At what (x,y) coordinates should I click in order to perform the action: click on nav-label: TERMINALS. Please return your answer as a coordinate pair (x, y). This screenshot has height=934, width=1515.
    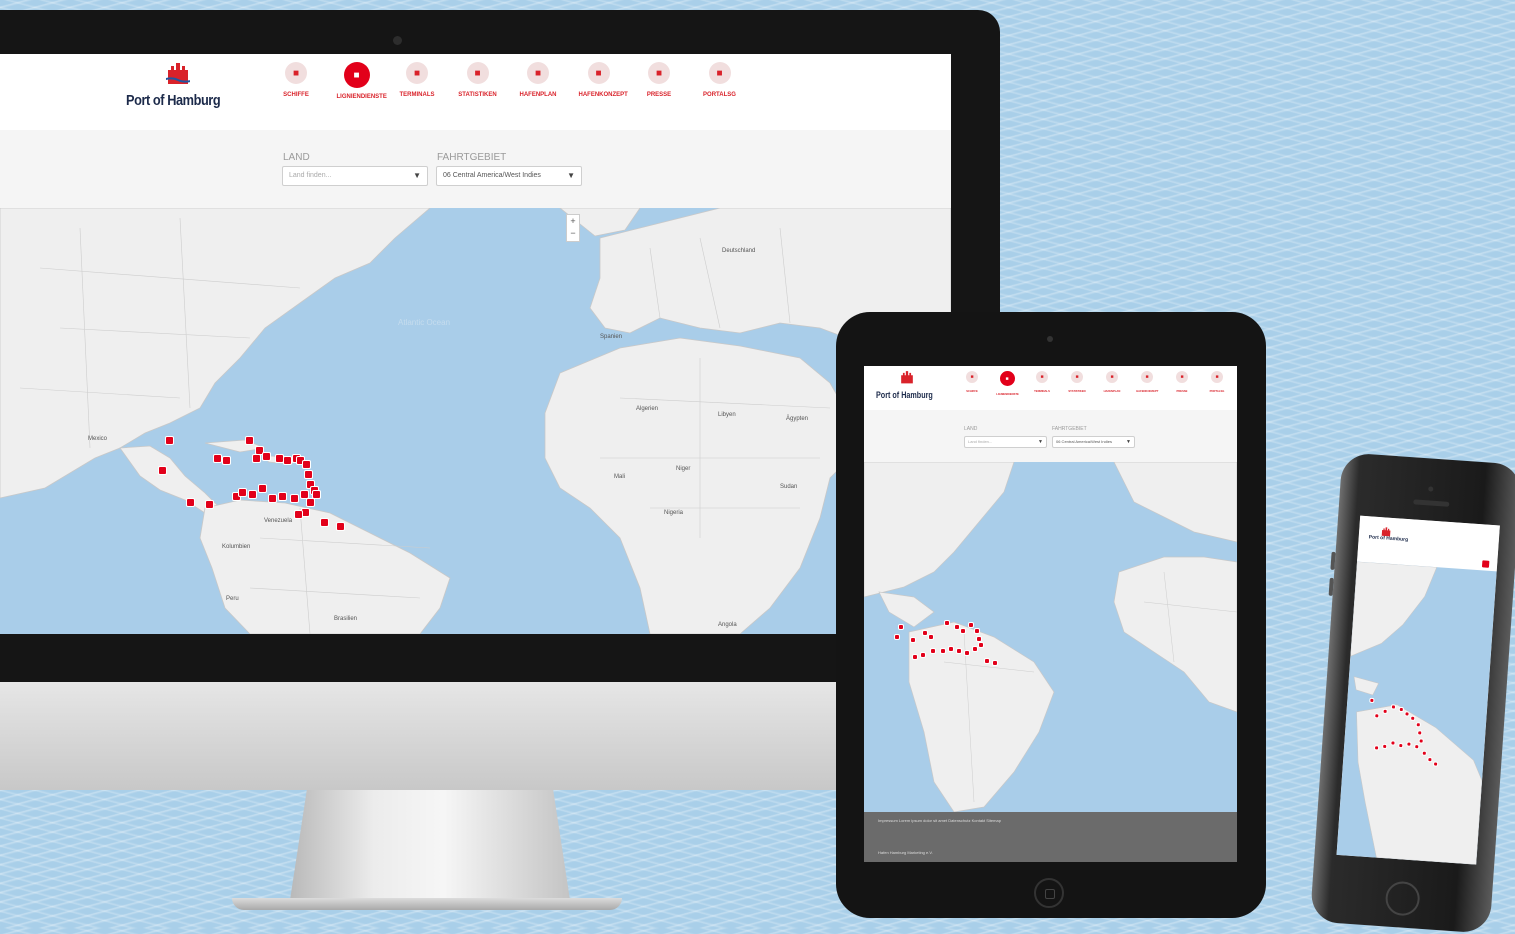
    Looking at the image, I should click on (1042, 391).